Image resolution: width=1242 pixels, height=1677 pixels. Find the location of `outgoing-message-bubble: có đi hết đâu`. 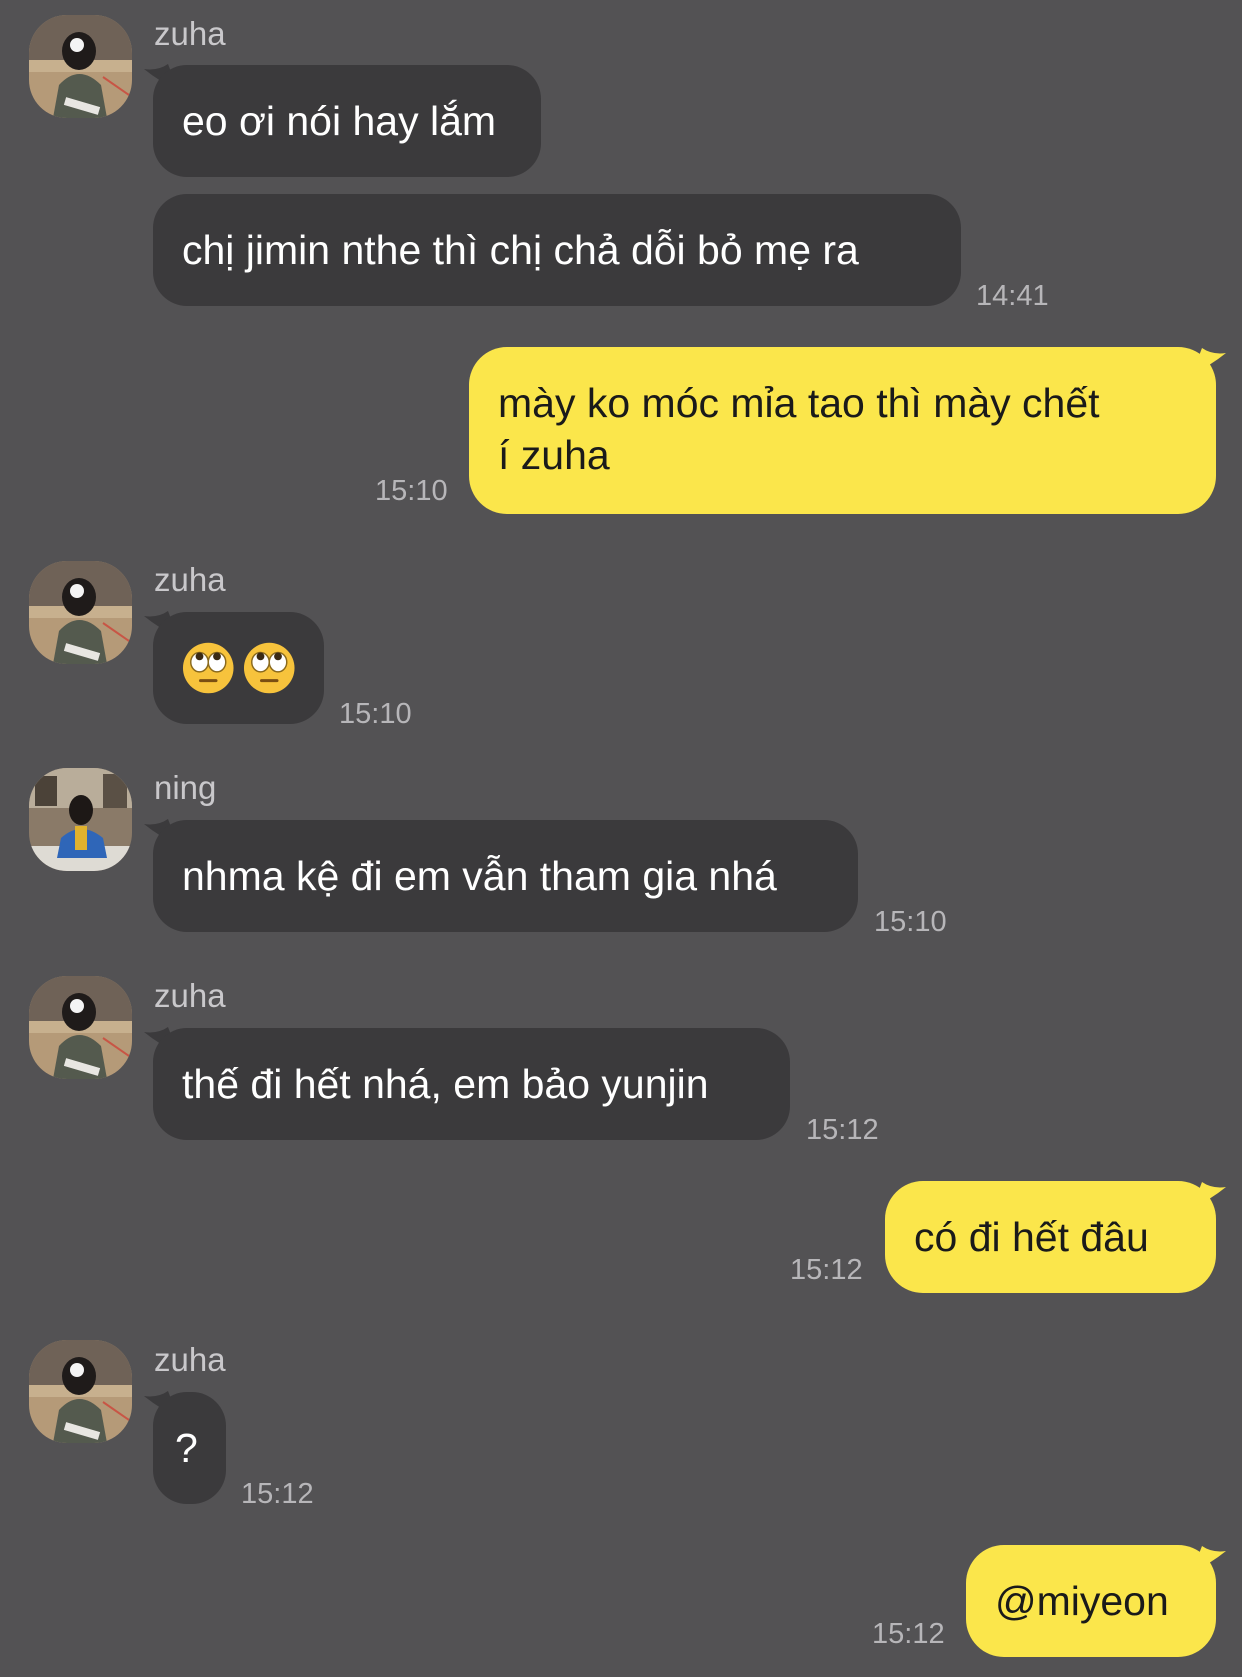

outgoing-message-bubble: có đi hết đâu is located at coordinates (1050, 1237).